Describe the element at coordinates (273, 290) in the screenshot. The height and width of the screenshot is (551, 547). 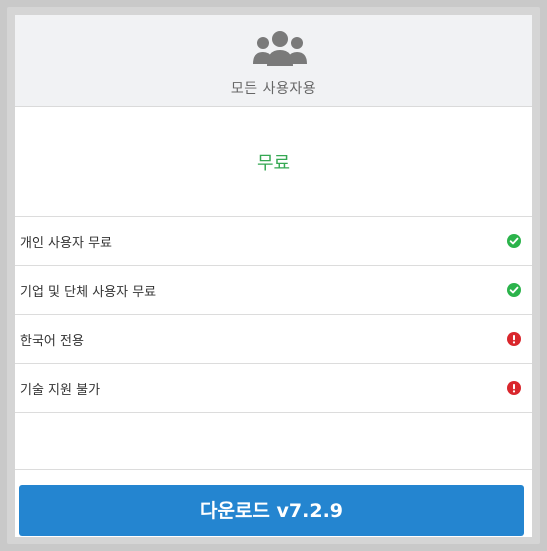
I see `feature-item: 기업 및 단체 사용자 무료` at that location.